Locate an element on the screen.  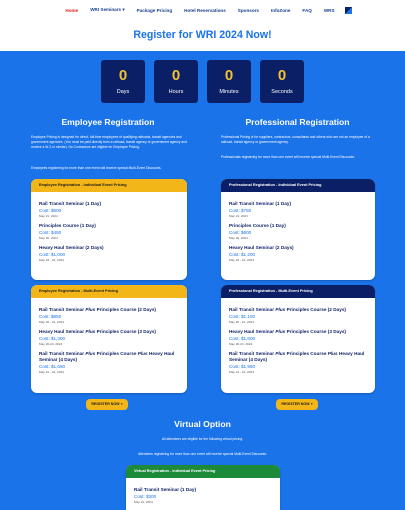
virtual-heading: Virtual Option is located at coordinates (202, 424).